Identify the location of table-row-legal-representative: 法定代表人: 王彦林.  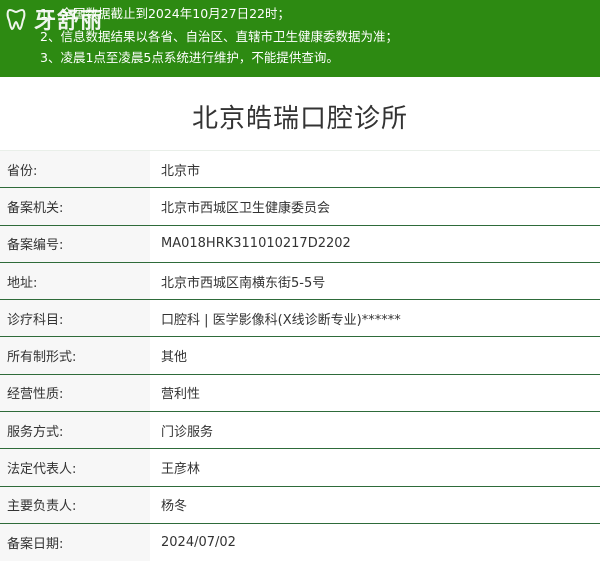
(300, 468).